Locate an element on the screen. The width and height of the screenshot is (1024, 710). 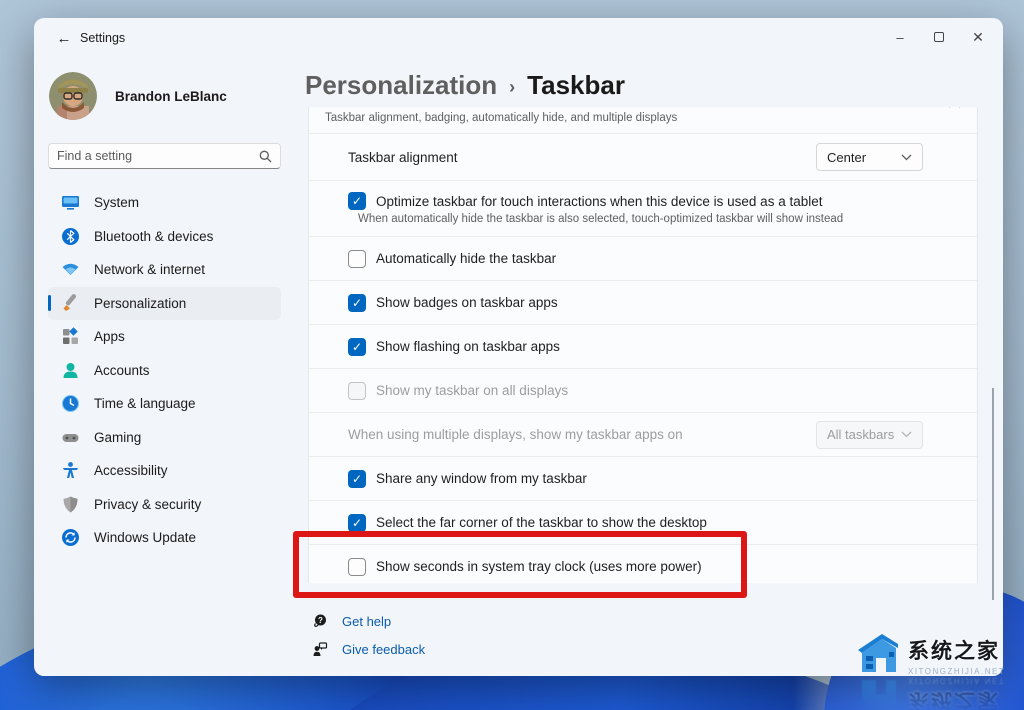
close-icon: ✕ is located at coordinates (978, 36).